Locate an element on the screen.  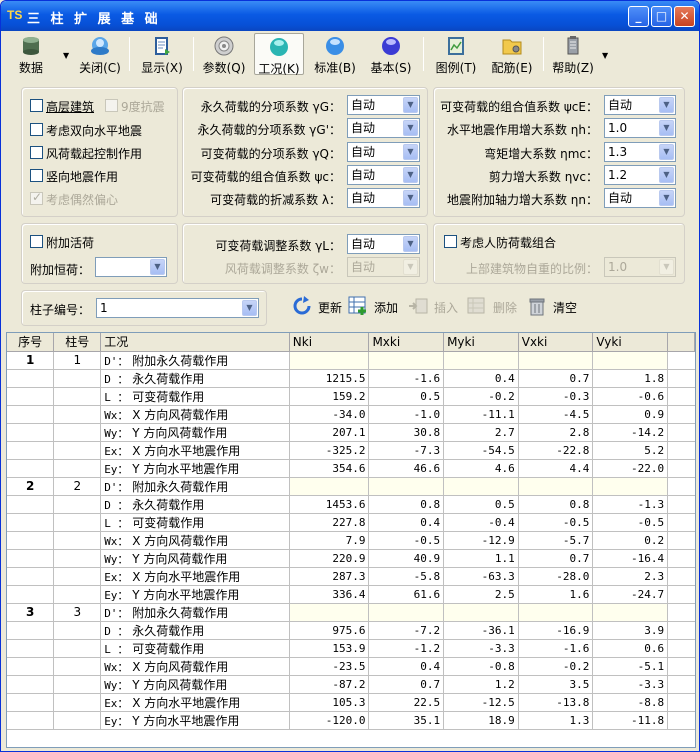
cell-myki: -63.3 is located at coordinates (481, 576).